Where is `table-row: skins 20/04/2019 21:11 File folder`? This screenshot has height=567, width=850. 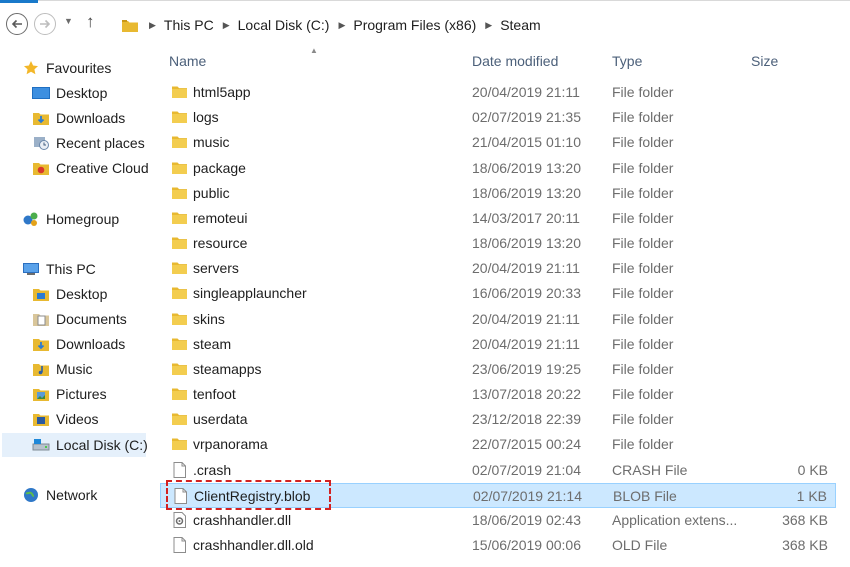
table-row: skins 20/04/2019 21:11 File folder is located at coordinates (498, 319).